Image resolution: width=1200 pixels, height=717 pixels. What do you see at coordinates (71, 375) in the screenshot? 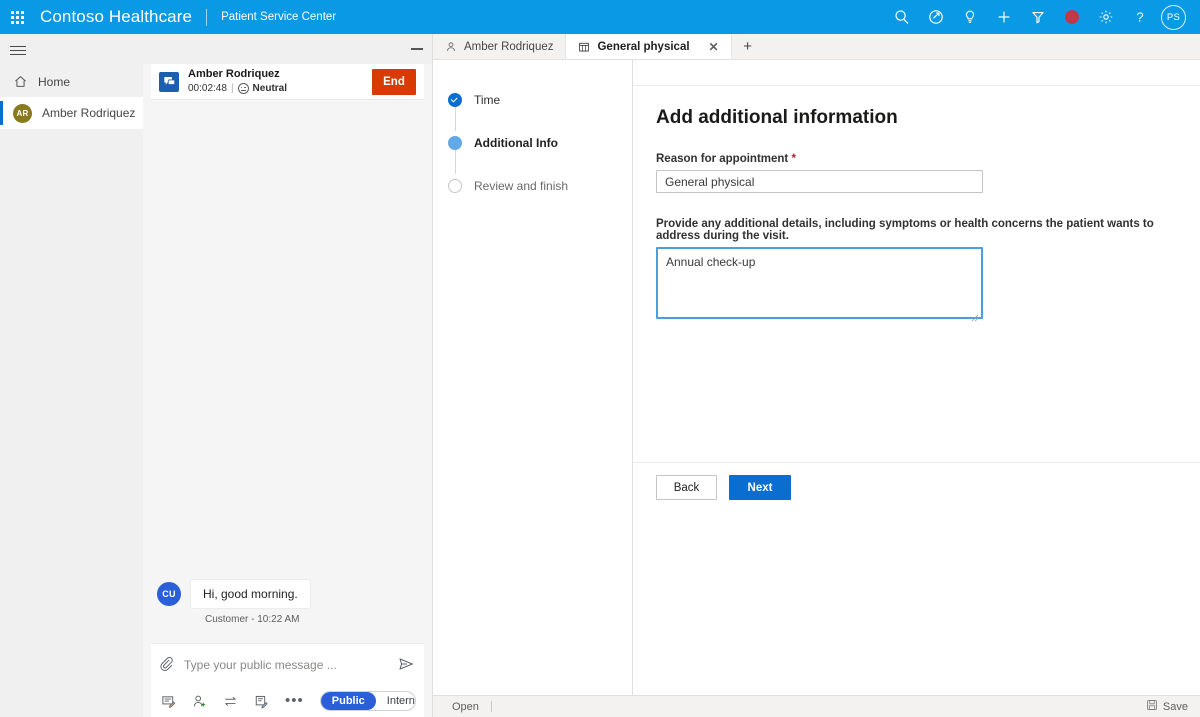
I see `left-navigation: Home AR Amber Rodriquez` at bounding box center [71, 375].